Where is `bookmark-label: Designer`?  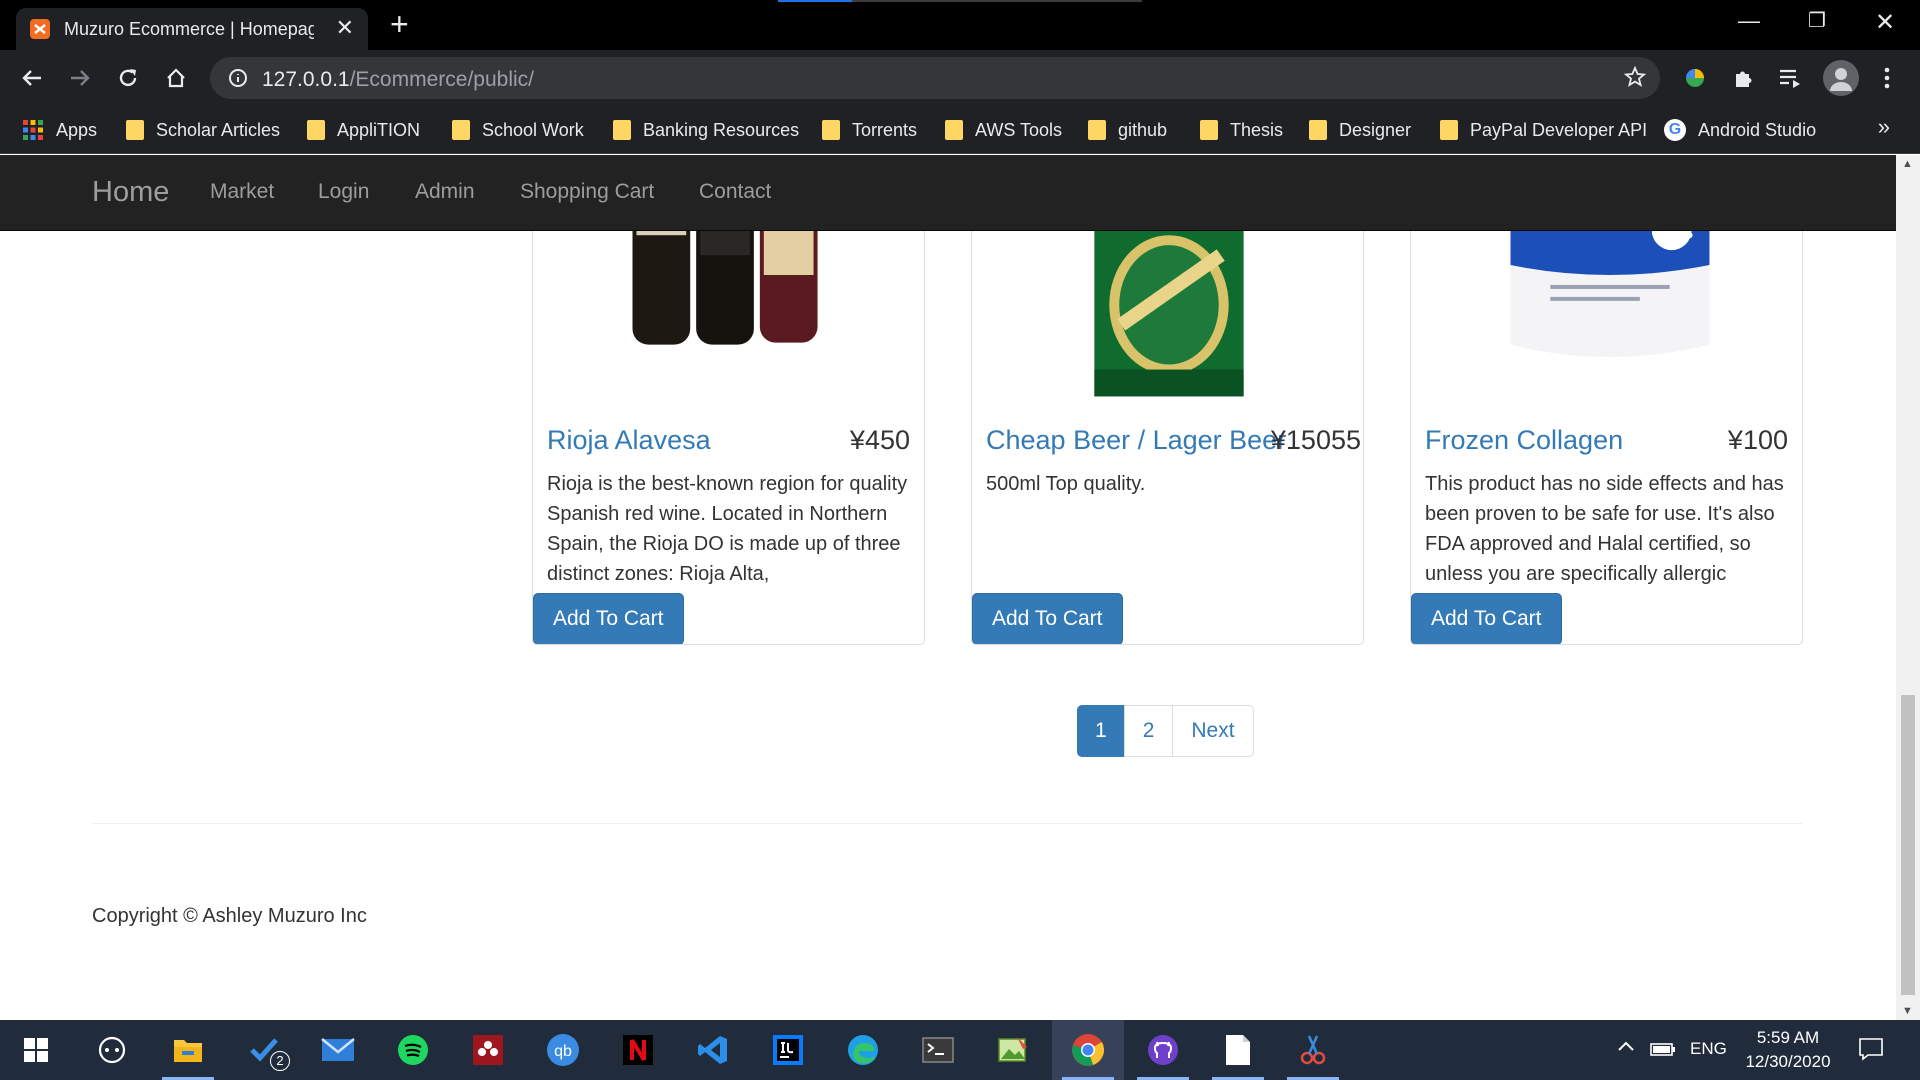 bookmark-label: Designer is located at coordinates (1375, 129).